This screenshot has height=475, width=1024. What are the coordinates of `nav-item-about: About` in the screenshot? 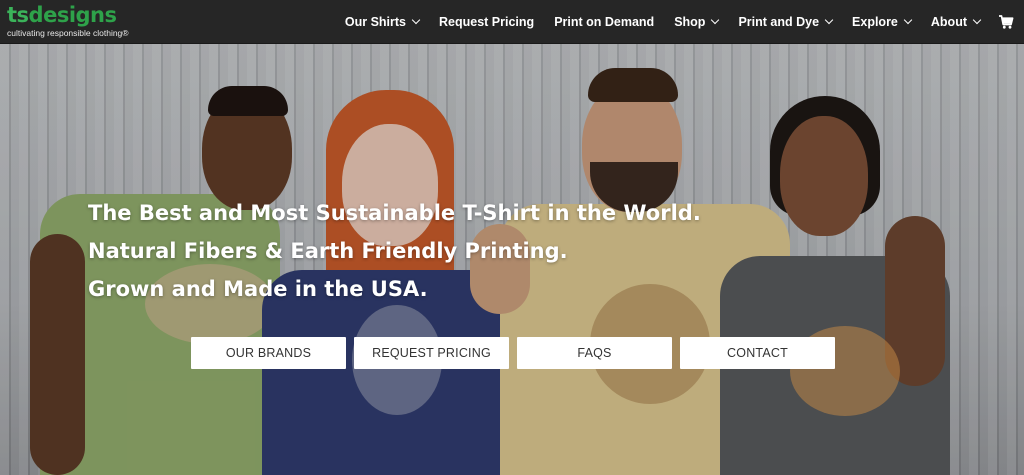 It's located at (956, 22).